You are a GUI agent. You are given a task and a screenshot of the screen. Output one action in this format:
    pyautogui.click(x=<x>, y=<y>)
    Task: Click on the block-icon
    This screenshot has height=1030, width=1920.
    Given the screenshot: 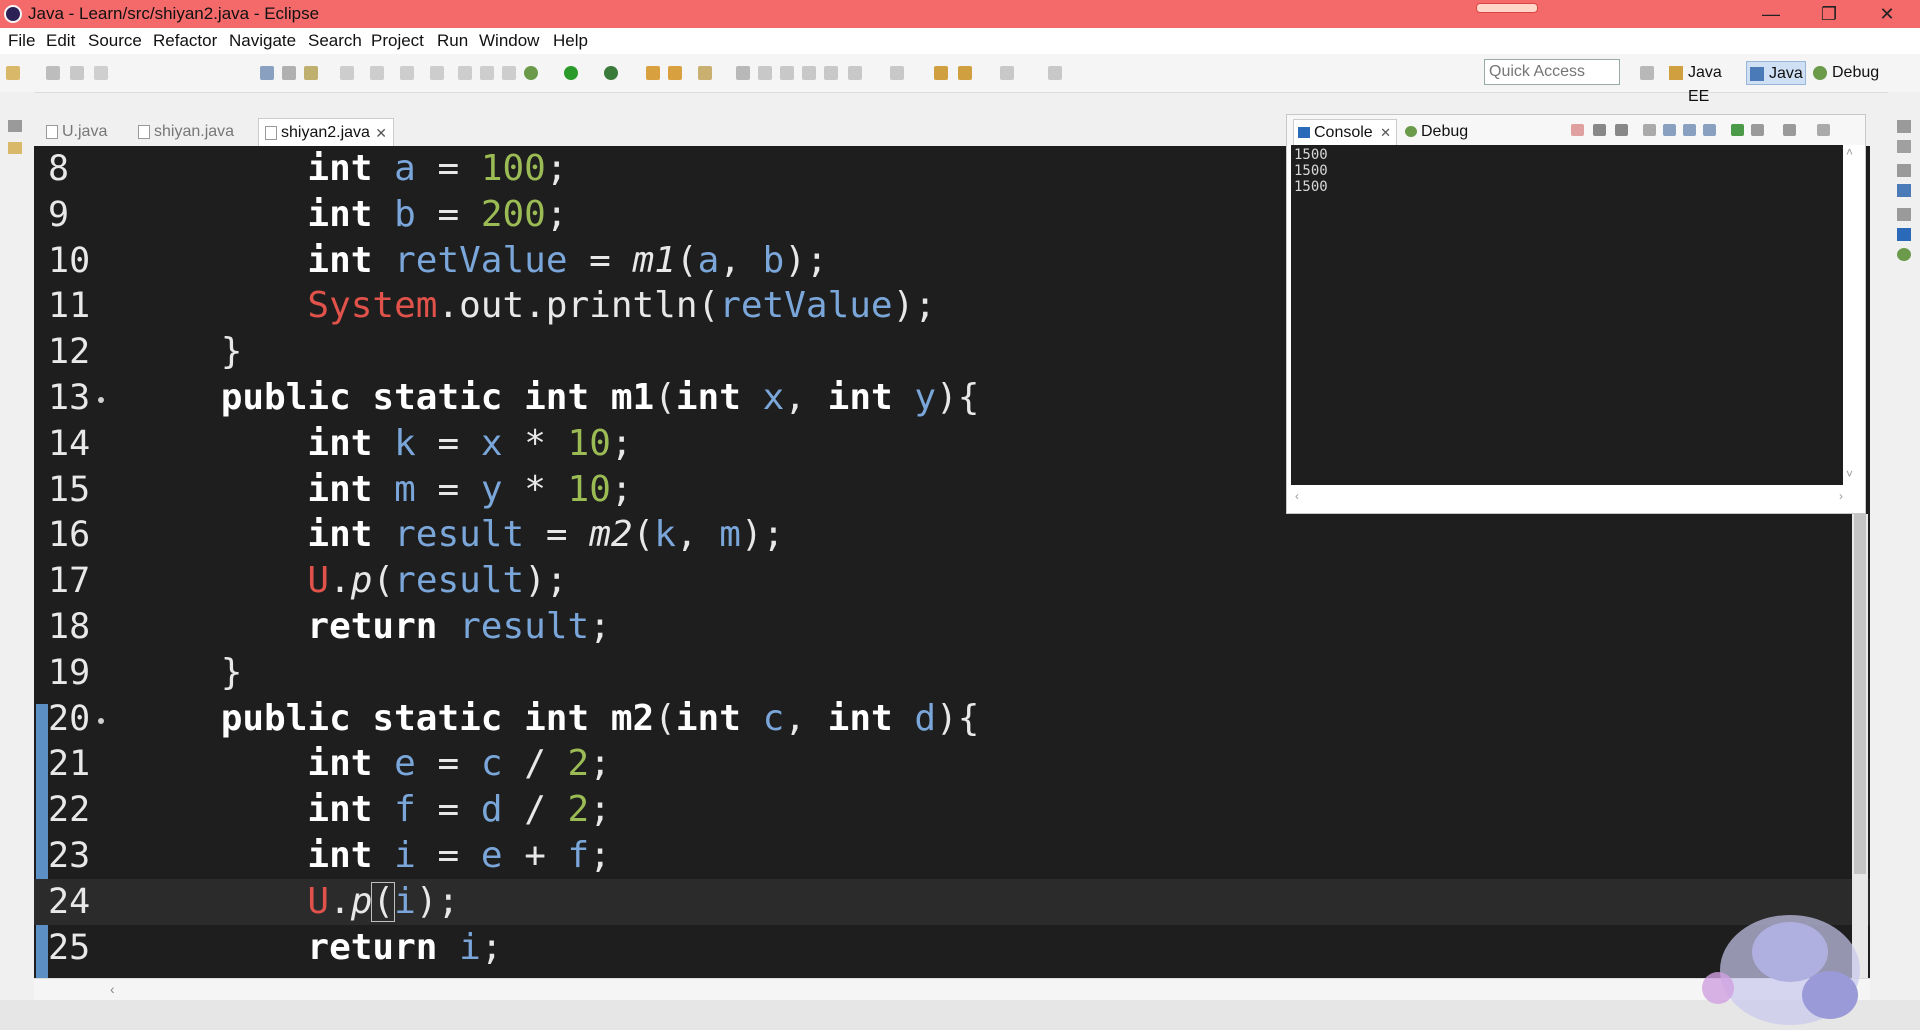 What is the action you would take?
    pyautogui.click(x=809, y=73)
    